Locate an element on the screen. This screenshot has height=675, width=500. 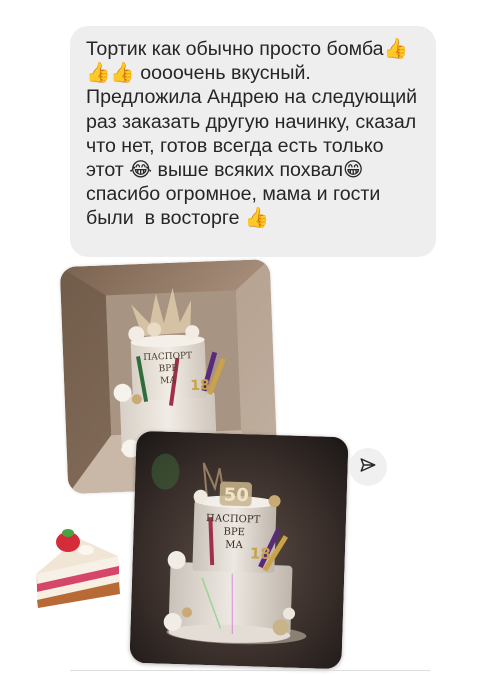
cake-slice-sticker is located at coordinates (78, 566).